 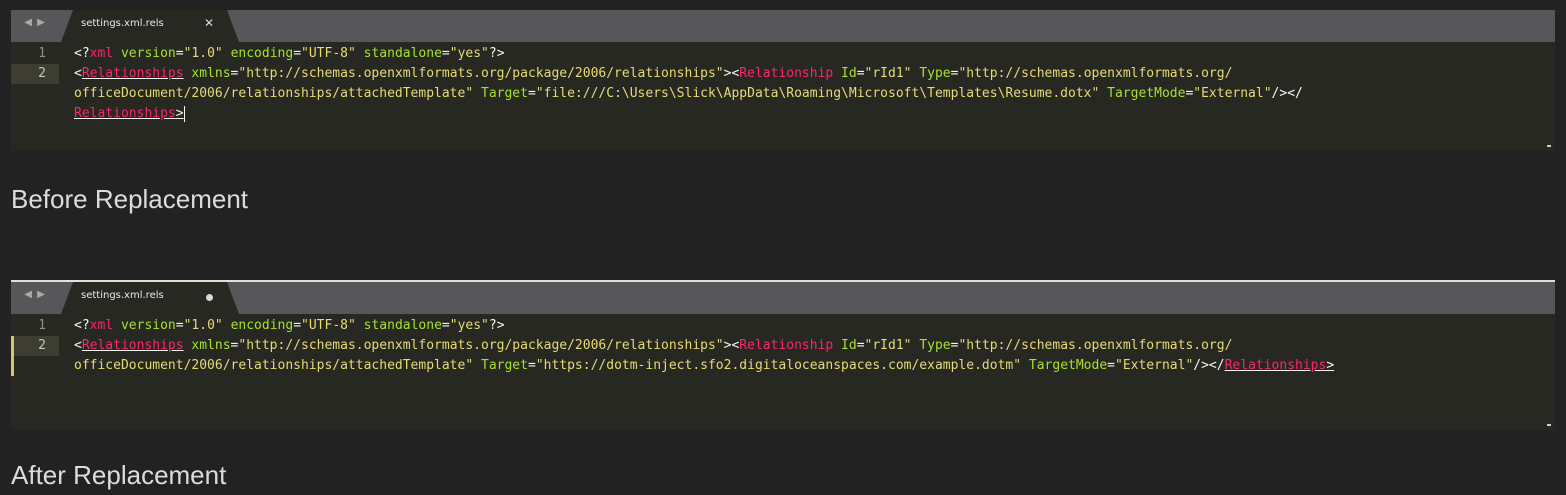 What do you see at coordinates (209, 297) in the screenshot?
I see `modified-dot-icon` at bounding box center [209, 297].